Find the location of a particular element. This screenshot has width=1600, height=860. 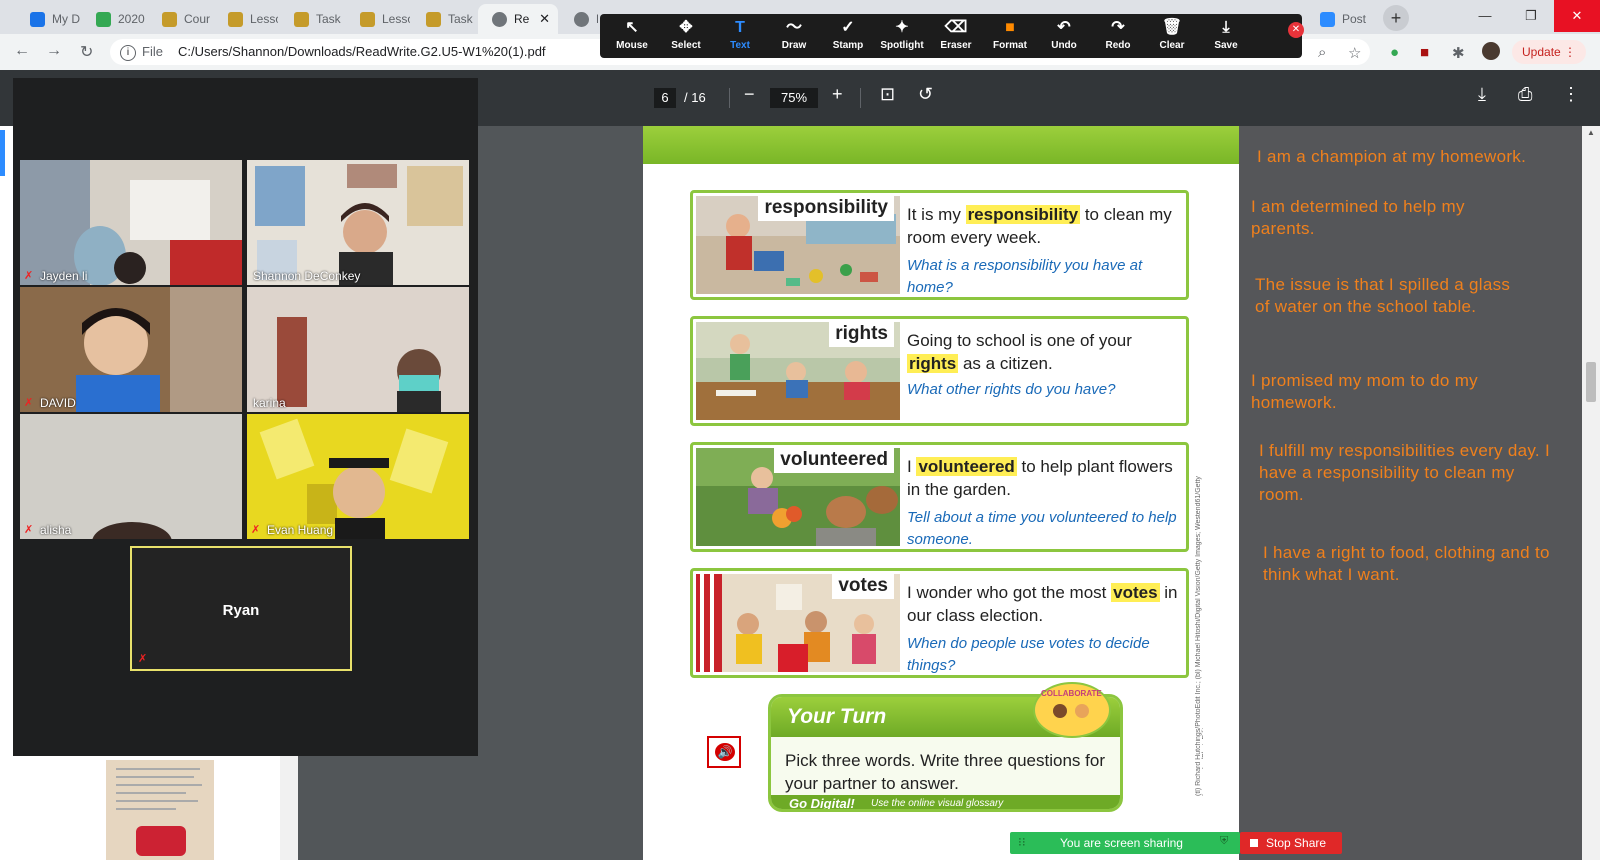

extension-icon: ● is located at coordinates (1394, 52).